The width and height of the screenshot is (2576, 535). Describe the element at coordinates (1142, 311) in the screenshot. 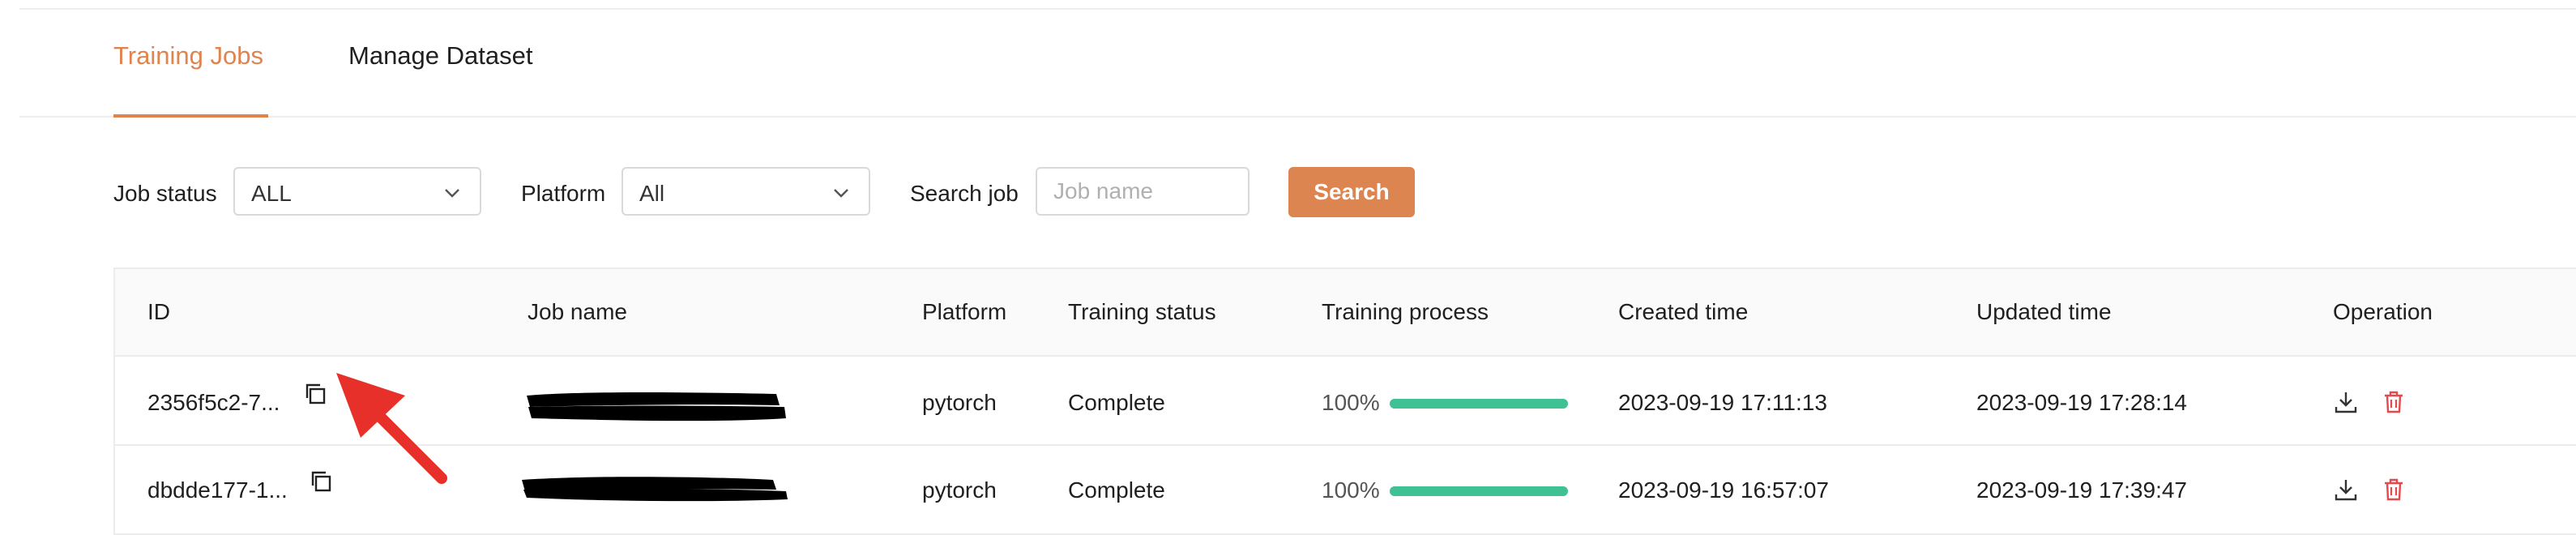

I see `column-header-training-status: Training status` at that location.